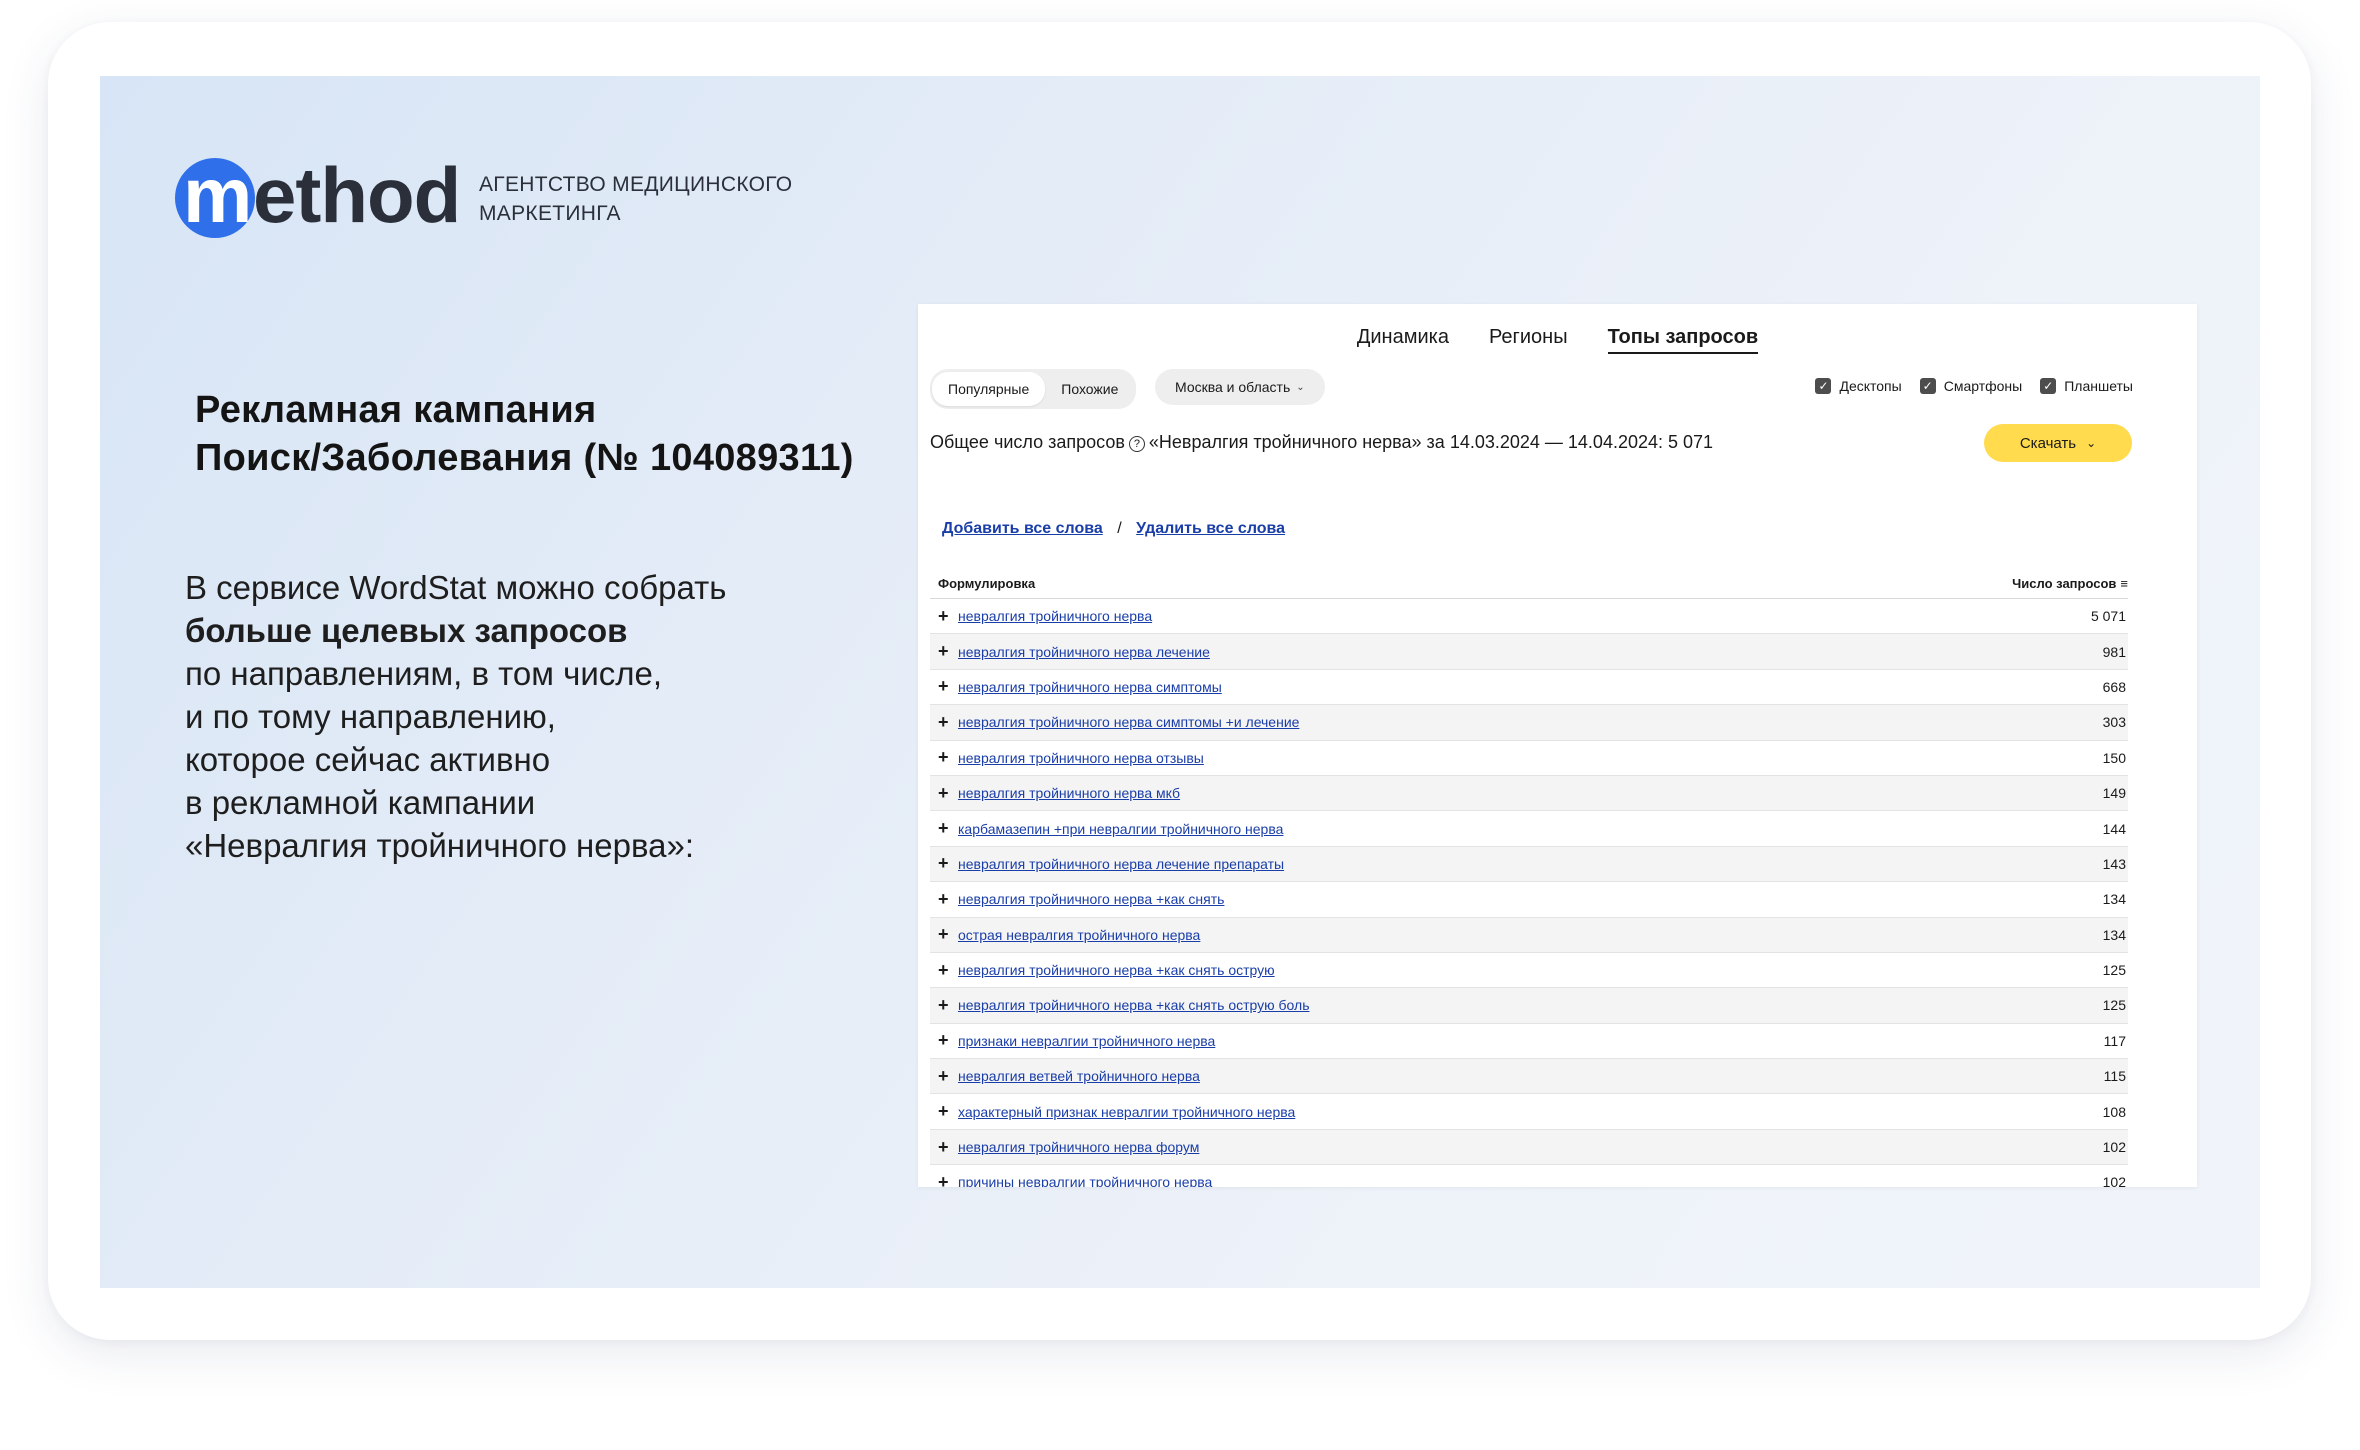 The image size is (2360, 1450). What do you see at coordinates (2114, 651) in the screenshot?
I see `query-count: 981` at bounding box center [2114, 651].